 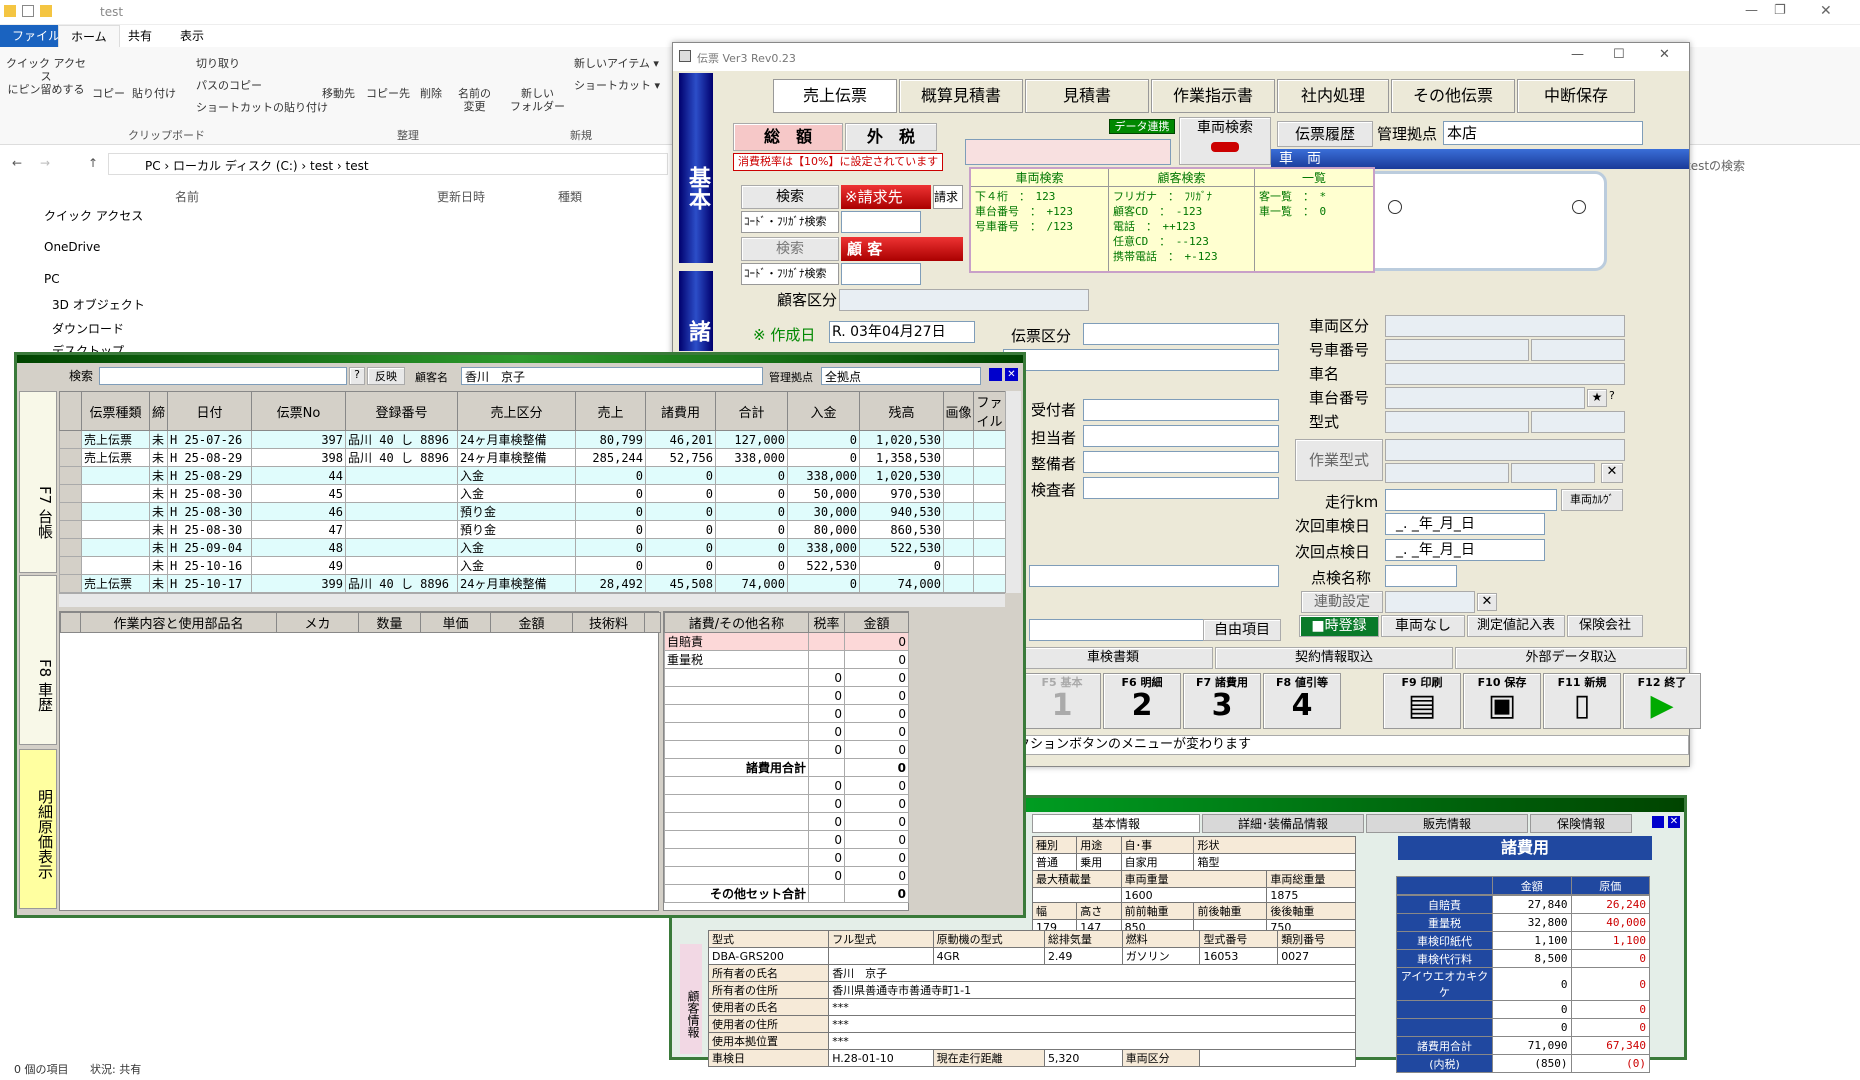 I want to click on ledger-col-header: 伝票No, so click(x=298, y=411).